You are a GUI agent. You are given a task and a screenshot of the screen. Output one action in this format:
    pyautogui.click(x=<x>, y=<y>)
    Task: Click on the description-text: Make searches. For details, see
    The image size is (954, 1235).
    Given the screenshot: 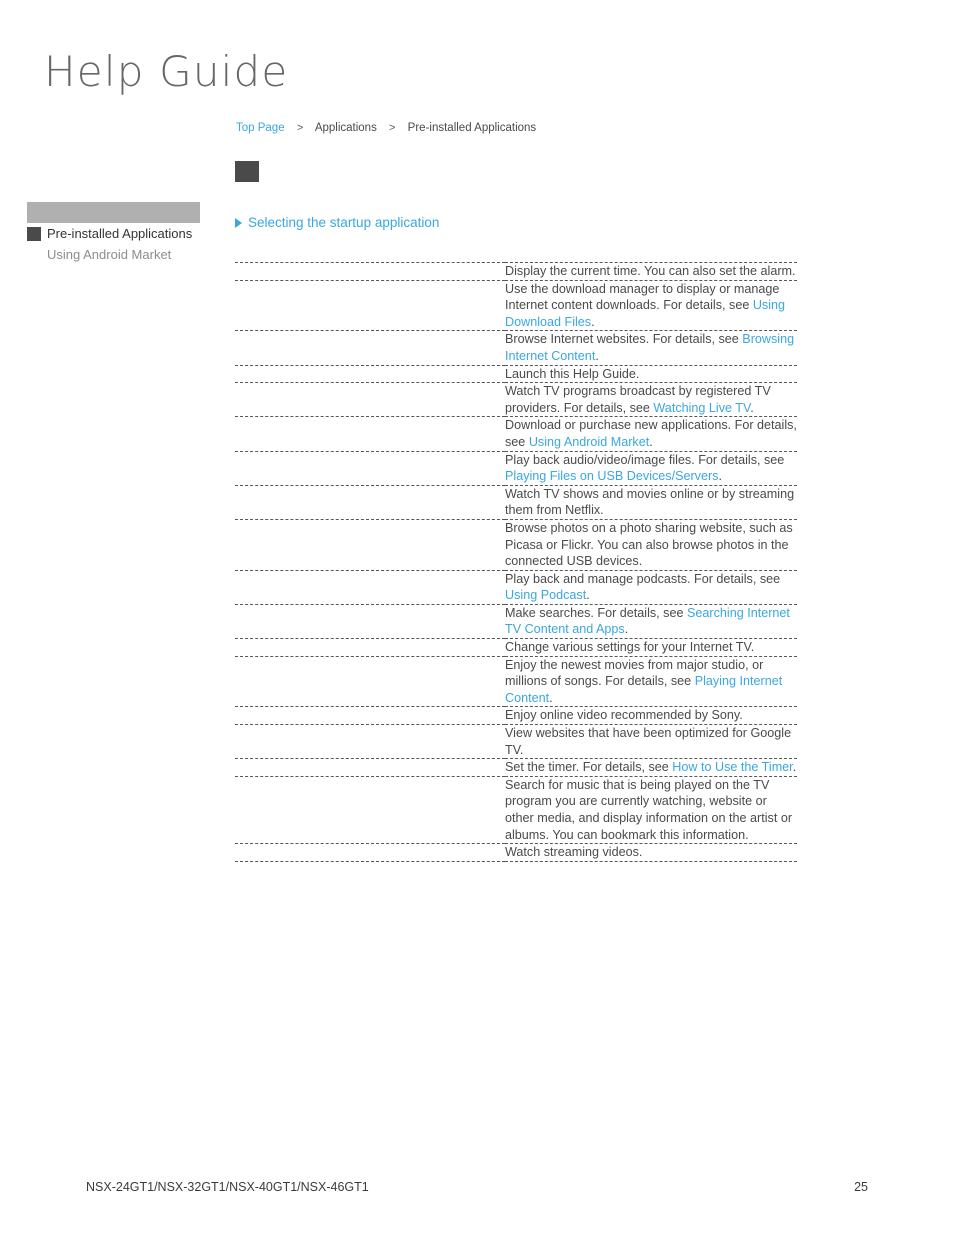 What is the action you would take?
    pyautogui.click(x=596, y=612)
    